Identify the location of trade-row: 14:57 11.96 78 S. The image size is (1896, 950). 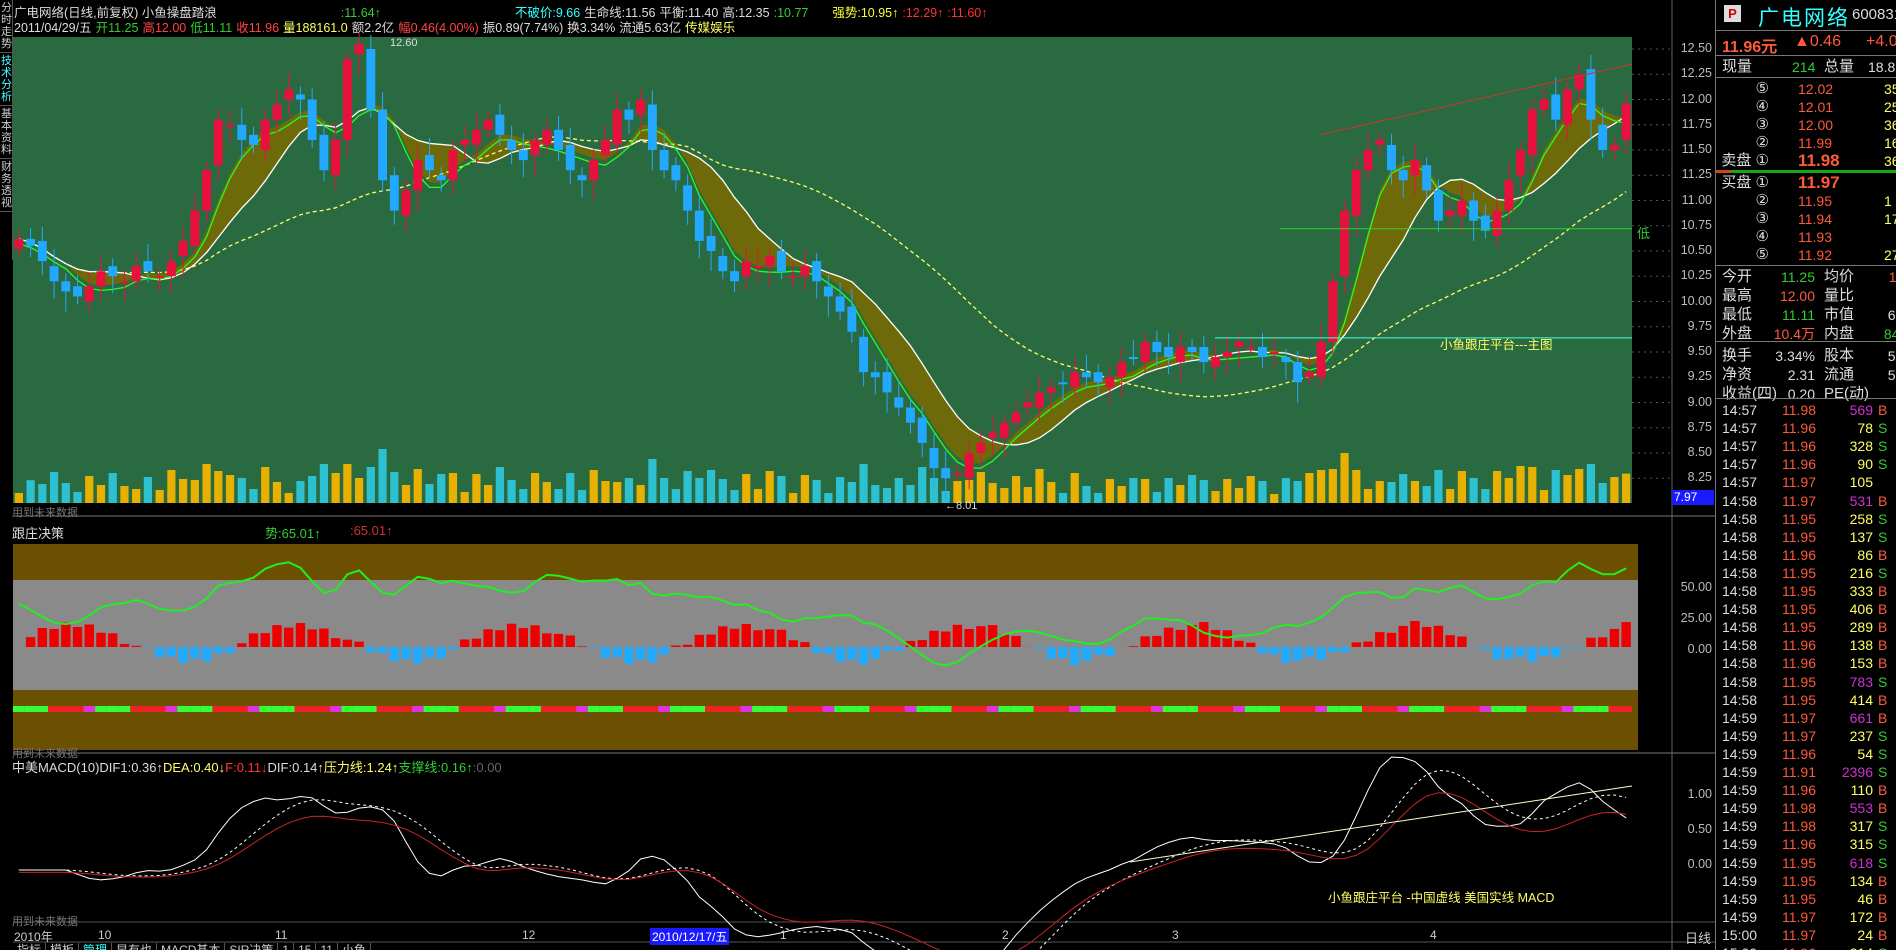
(1806, 428).